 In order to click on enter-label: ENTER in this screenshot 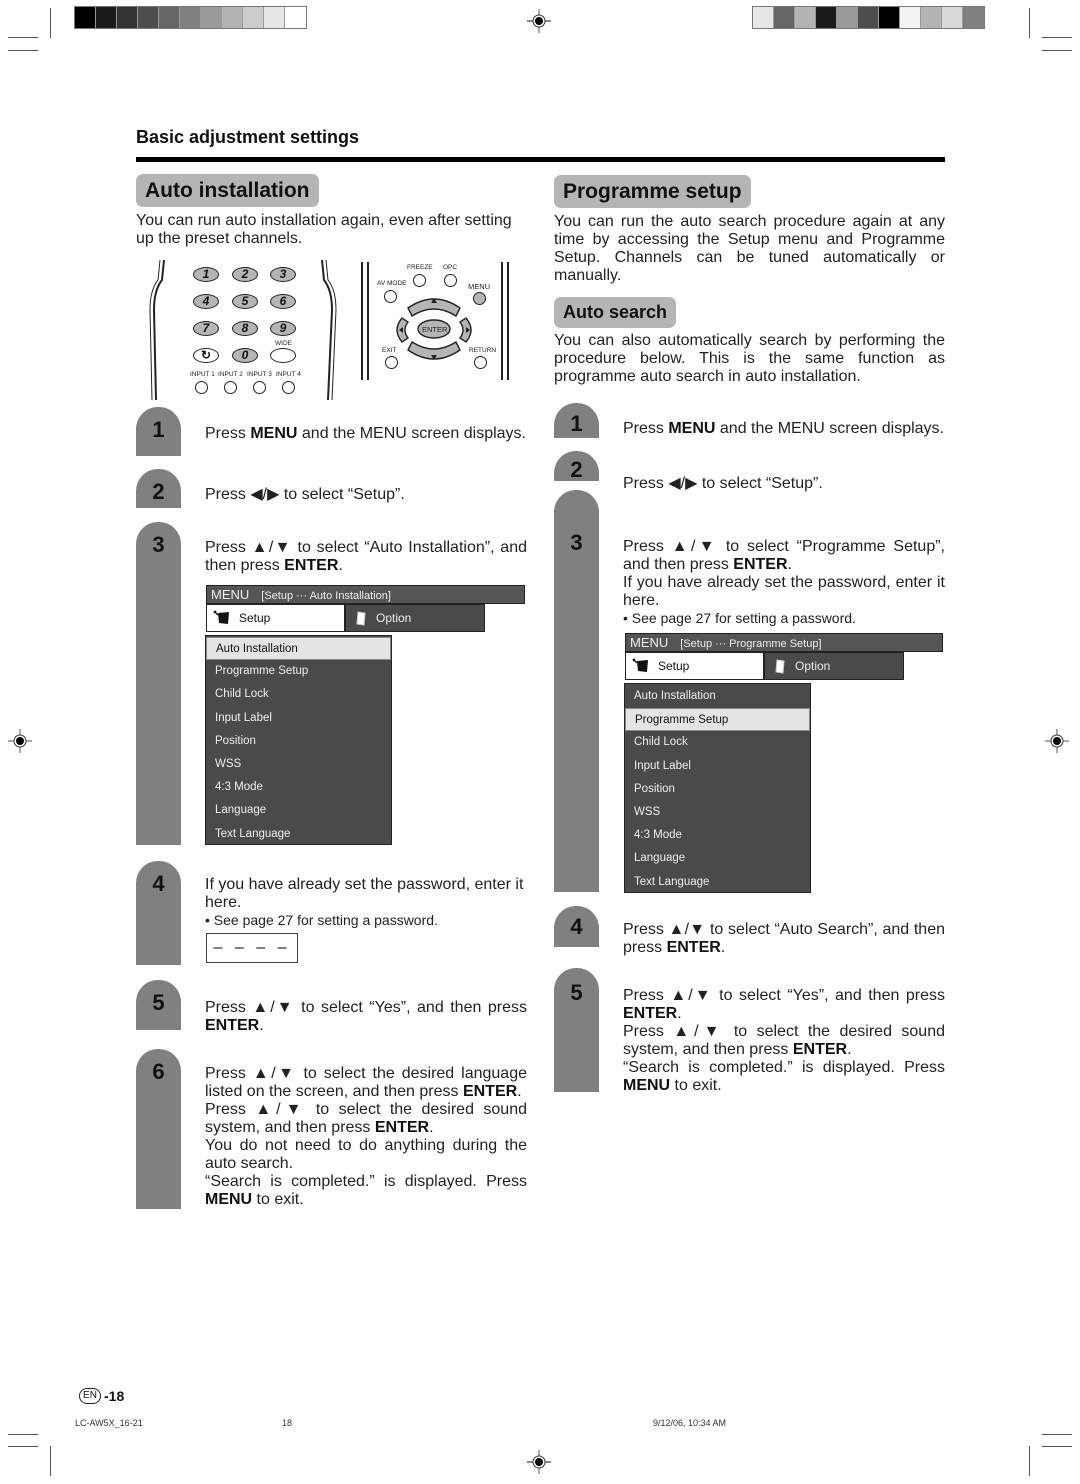, I will do `click(435, 329)`.